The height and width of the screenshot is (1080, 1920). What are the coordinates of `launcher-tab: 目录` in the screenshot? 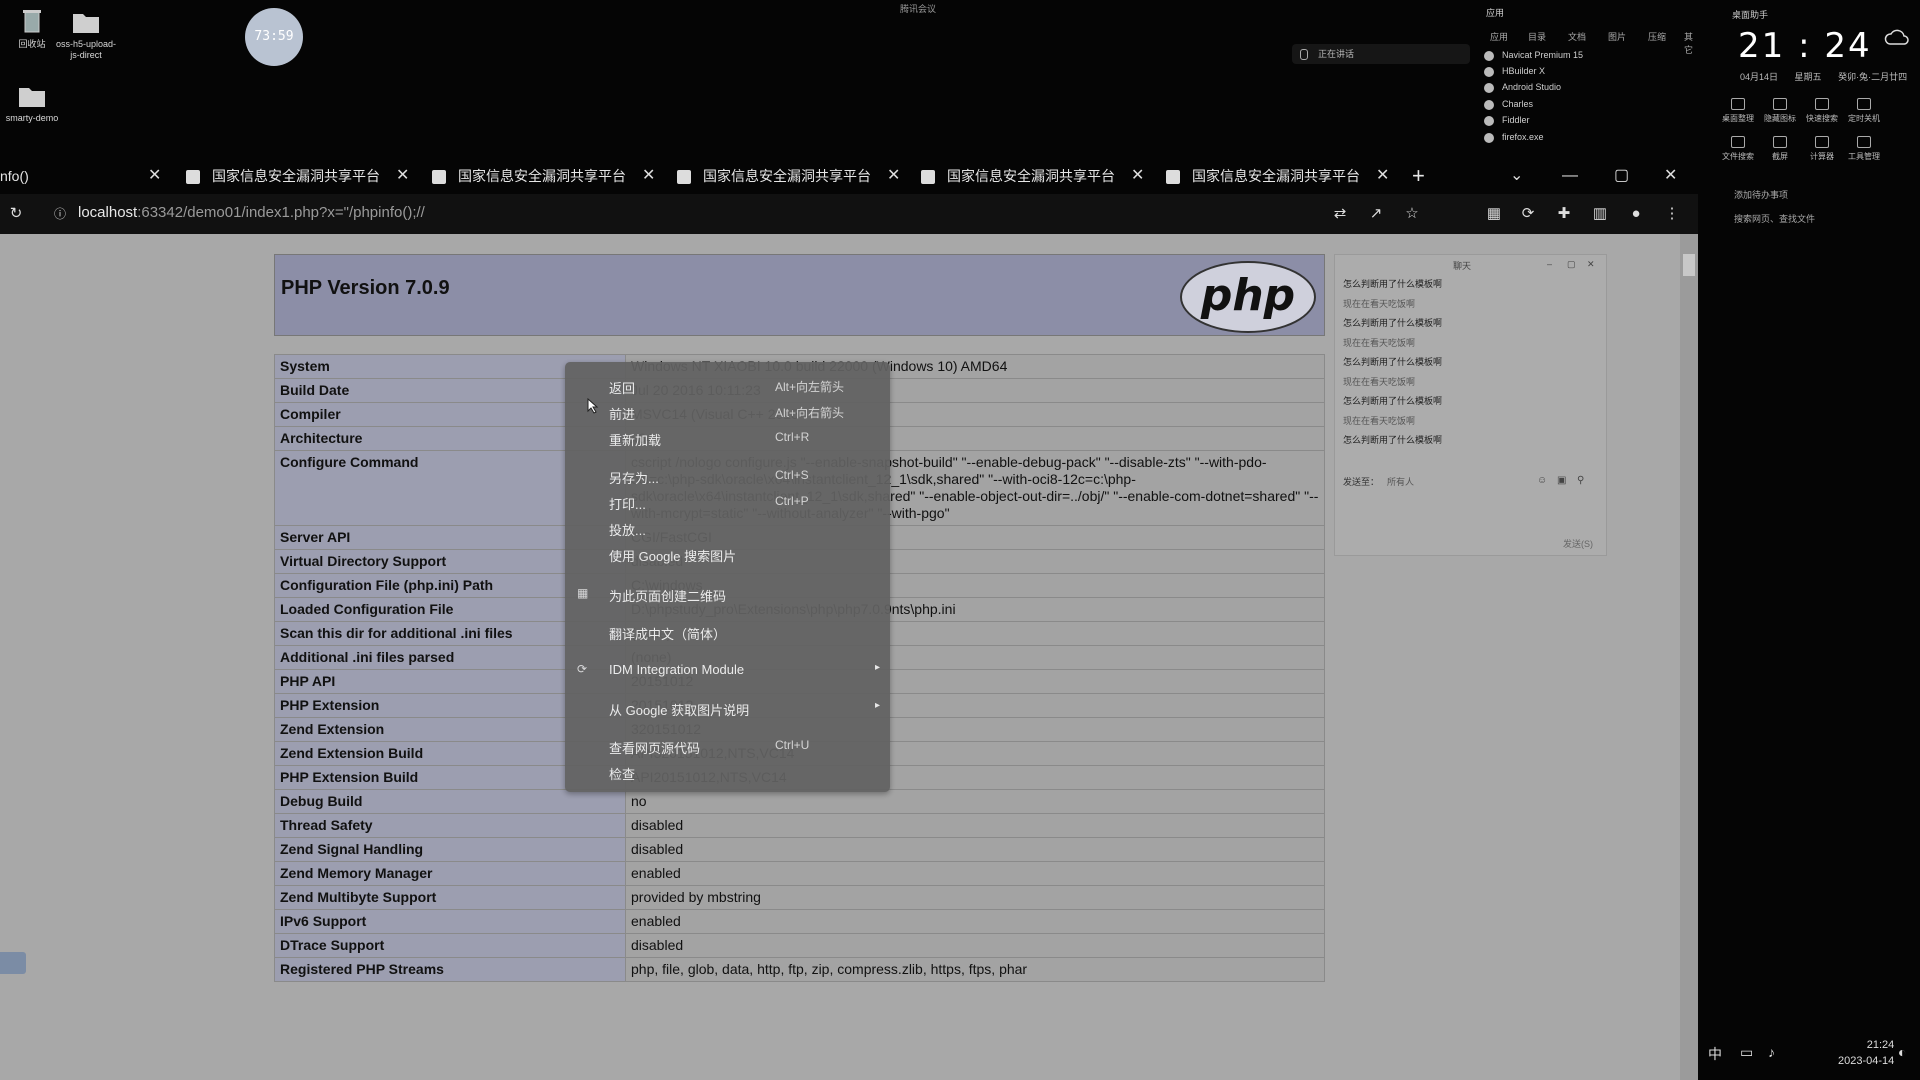 It's located at (1537, 36).